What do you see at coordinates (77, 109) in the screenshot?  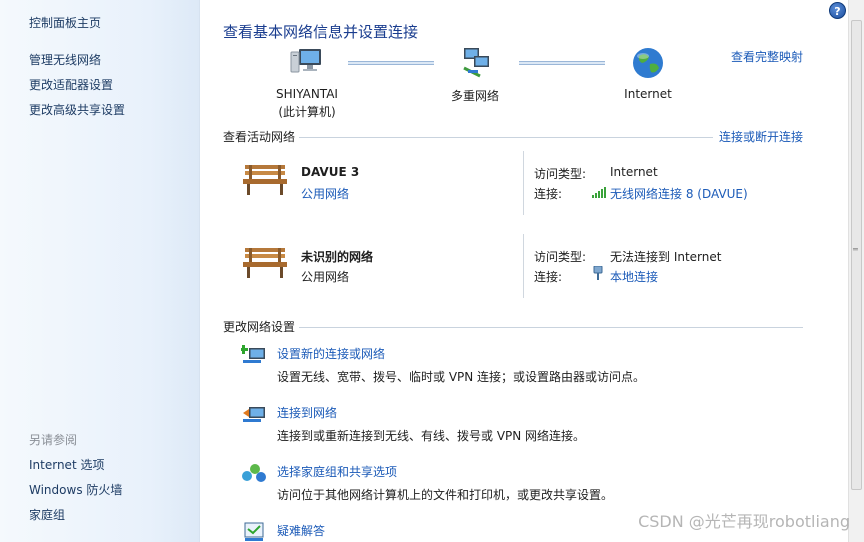 I see `advanced-sharing-link: 更改高级共享设置` at bounding box center [77, 109].